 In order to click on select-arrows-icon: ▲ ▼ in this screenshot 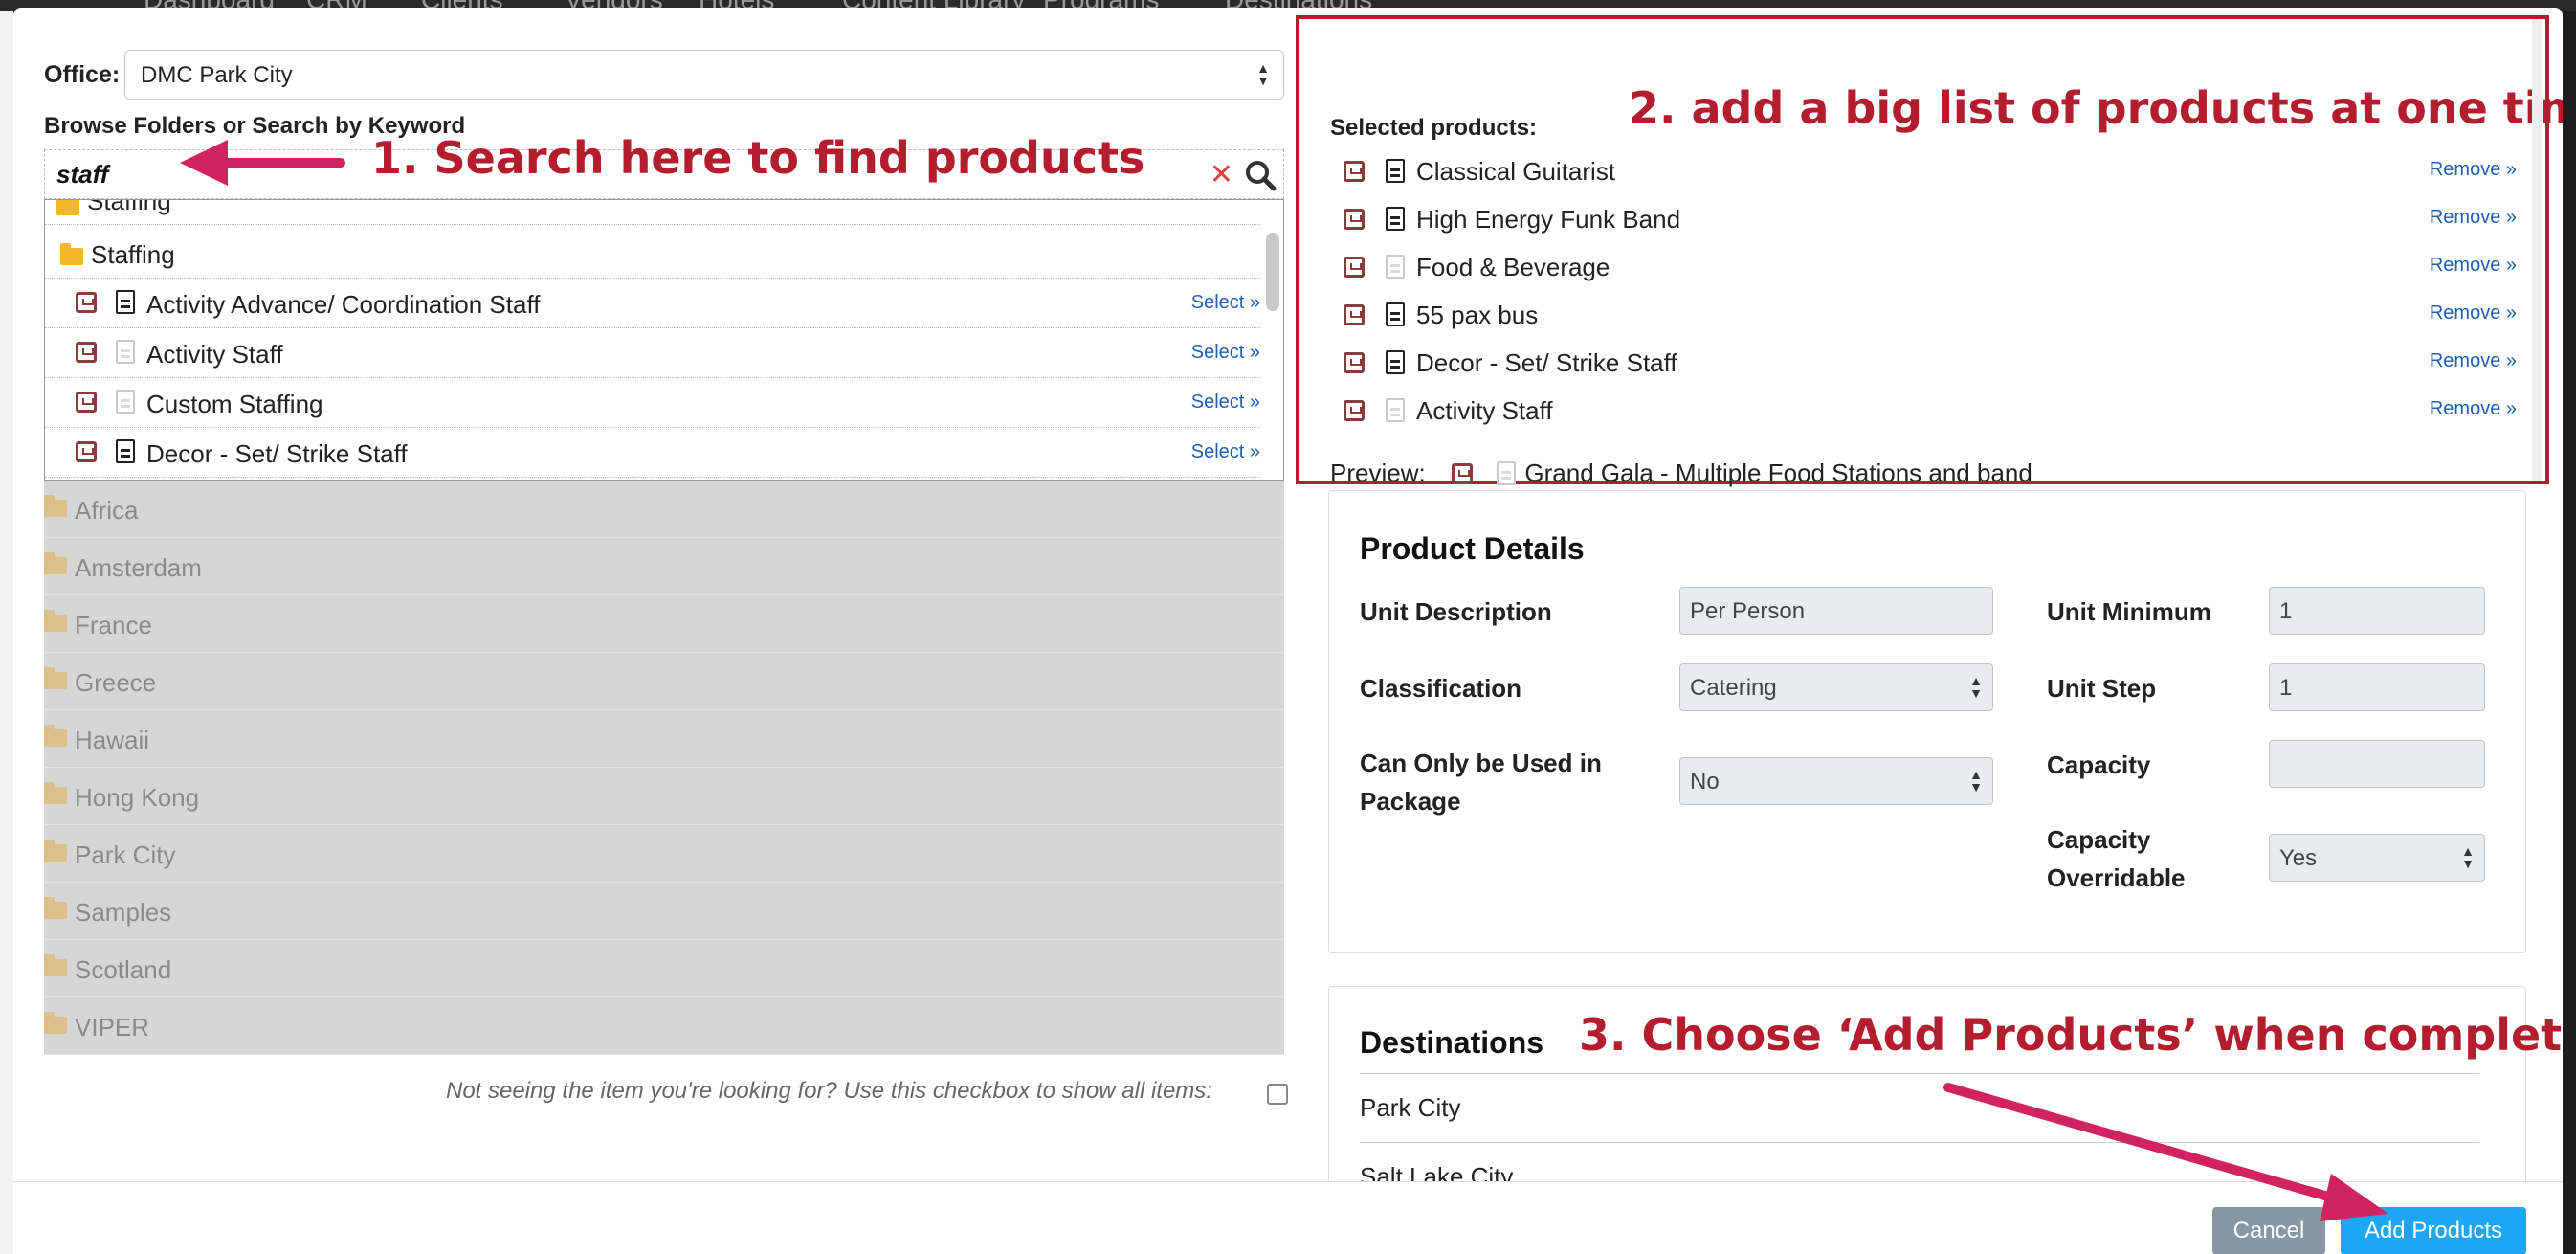, I will do `click(1976, 781)`.